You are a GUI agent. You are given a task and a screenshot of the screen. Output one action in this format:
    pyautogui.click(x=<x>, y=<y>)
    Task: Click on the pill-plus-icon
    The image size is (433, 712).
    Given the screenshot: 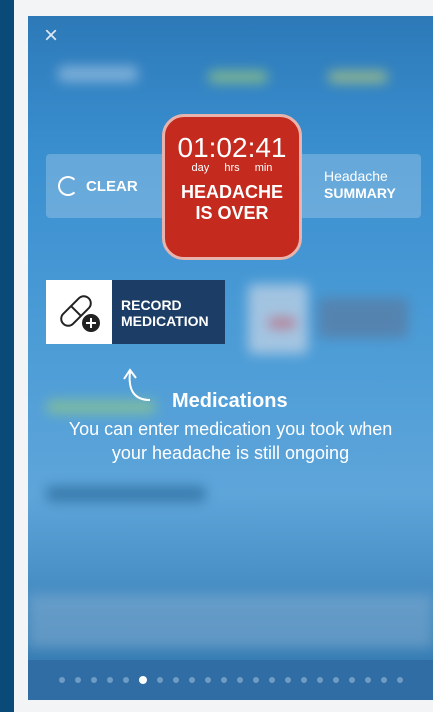 What is the action you would take?
    pyautogui.click(x=79, y=312)
    